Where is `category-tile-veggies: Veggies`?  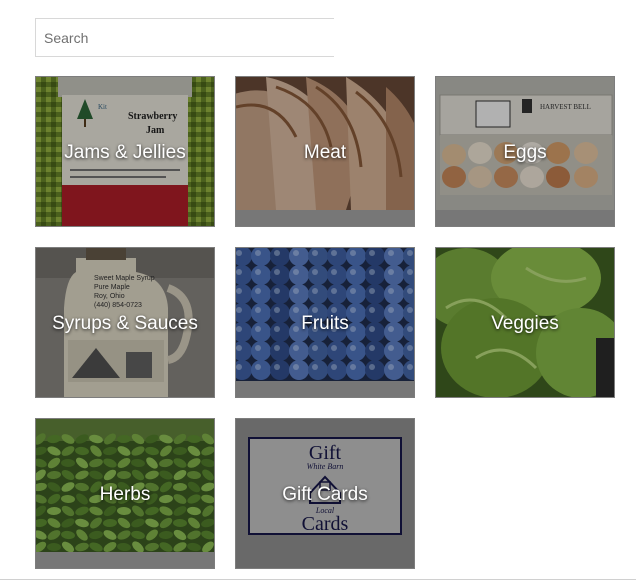 category-tile-veggies: Veggies is located at coordinates (525, 322).